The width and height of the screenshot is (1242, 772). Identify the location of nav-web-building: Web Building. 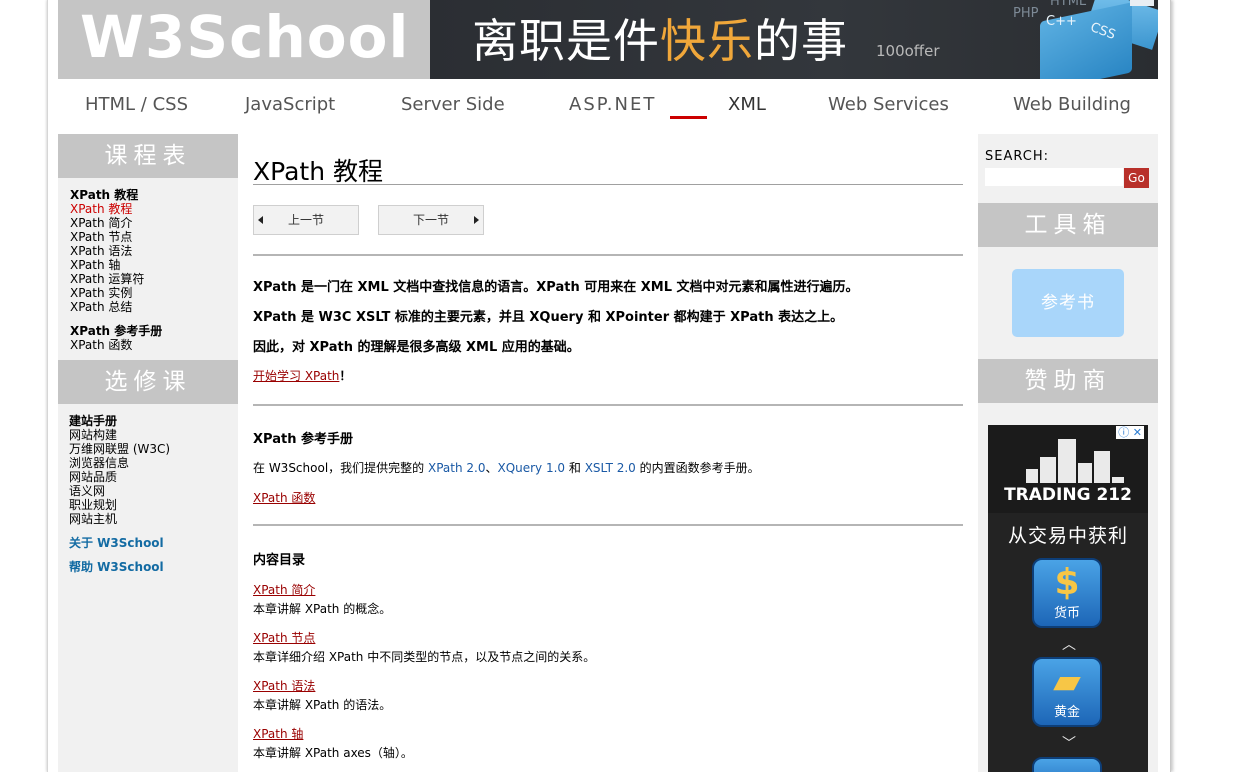
(1072, 104).